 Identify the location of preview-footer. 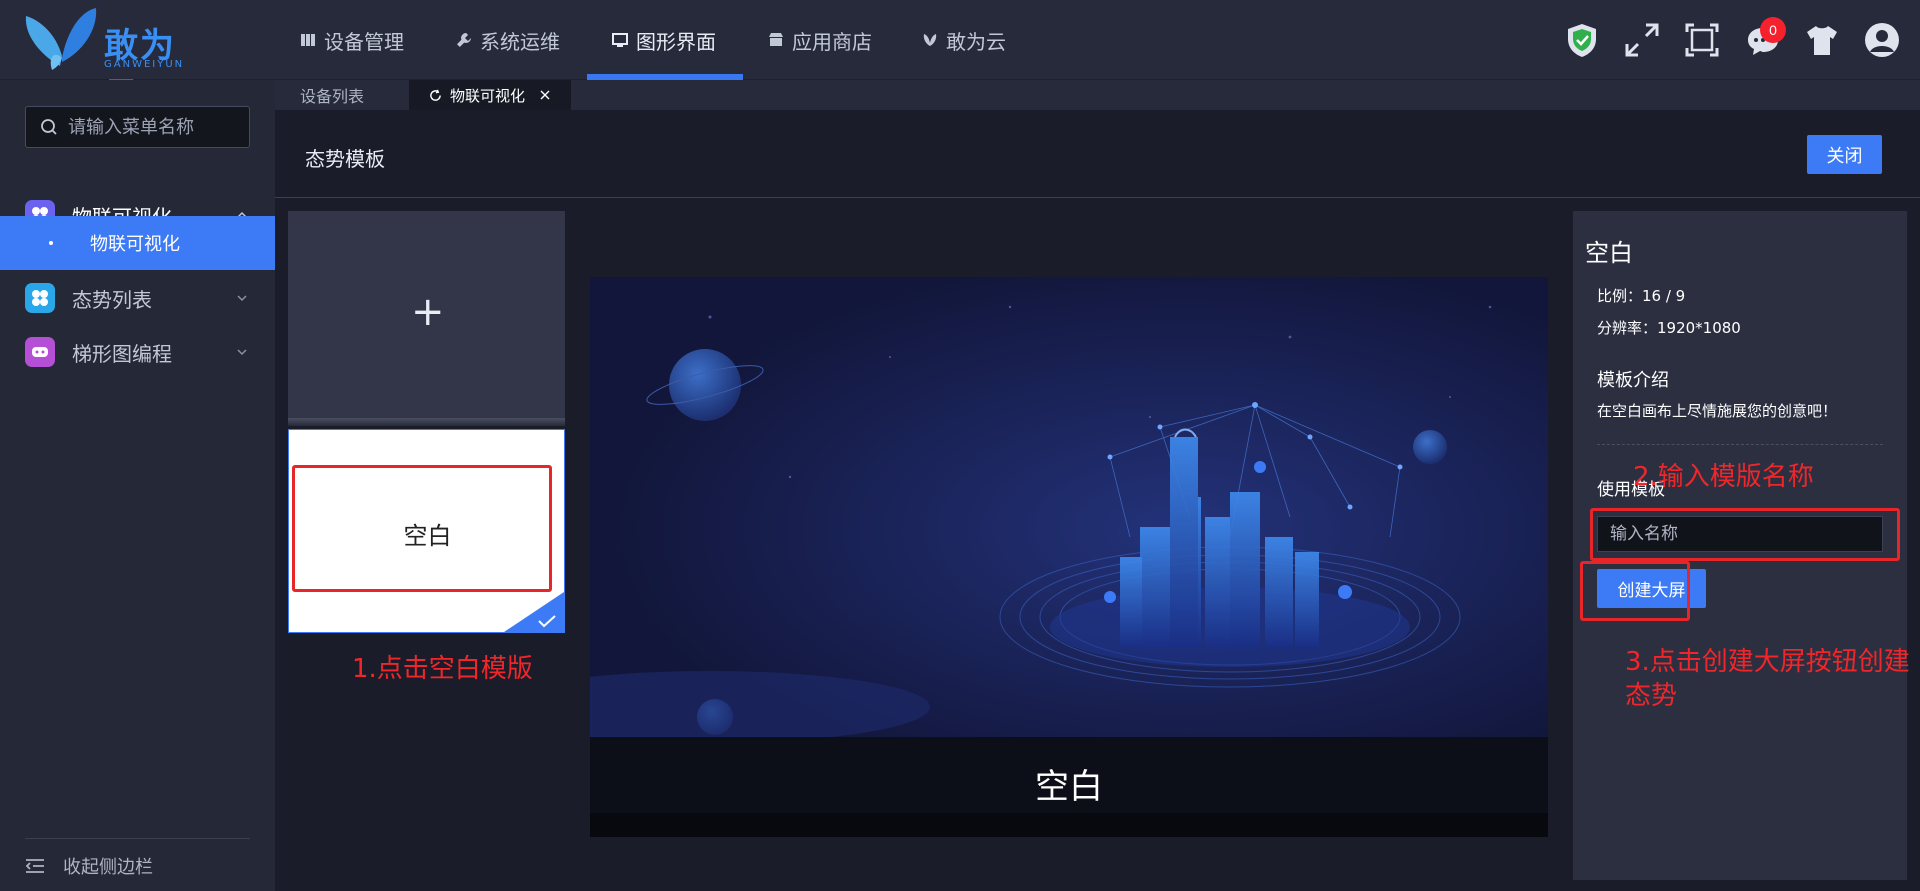
(1069, 825).